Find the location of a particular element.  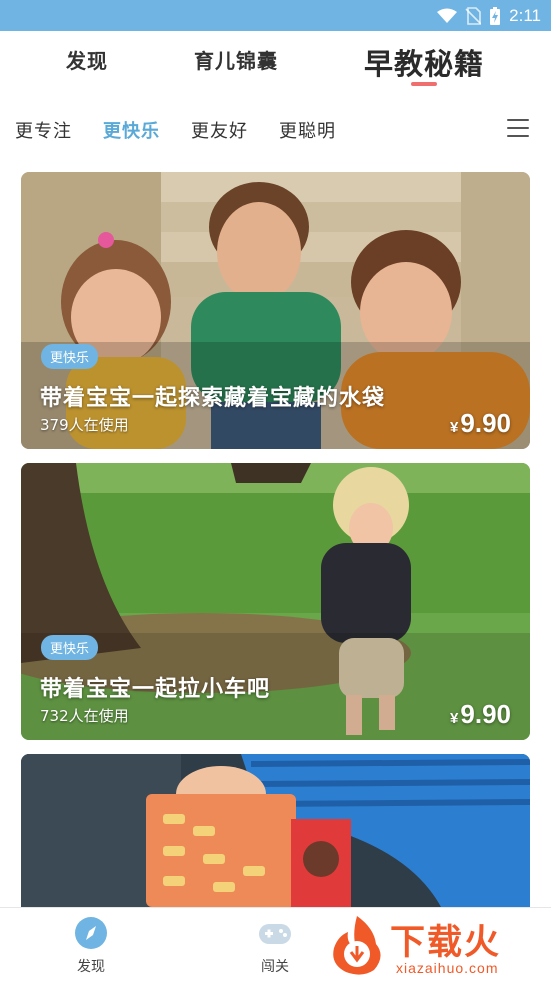

watermark-text: 下载火 is located at coordinates (446, 943).